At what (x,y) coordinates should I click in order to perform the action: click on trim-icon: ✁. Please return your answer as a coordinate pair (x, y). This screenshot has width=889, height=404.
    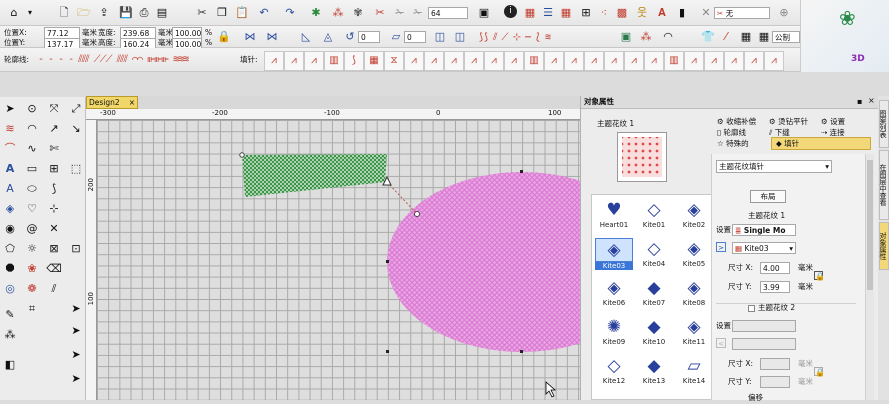
    Looking at the image, I should click on (400, 13).